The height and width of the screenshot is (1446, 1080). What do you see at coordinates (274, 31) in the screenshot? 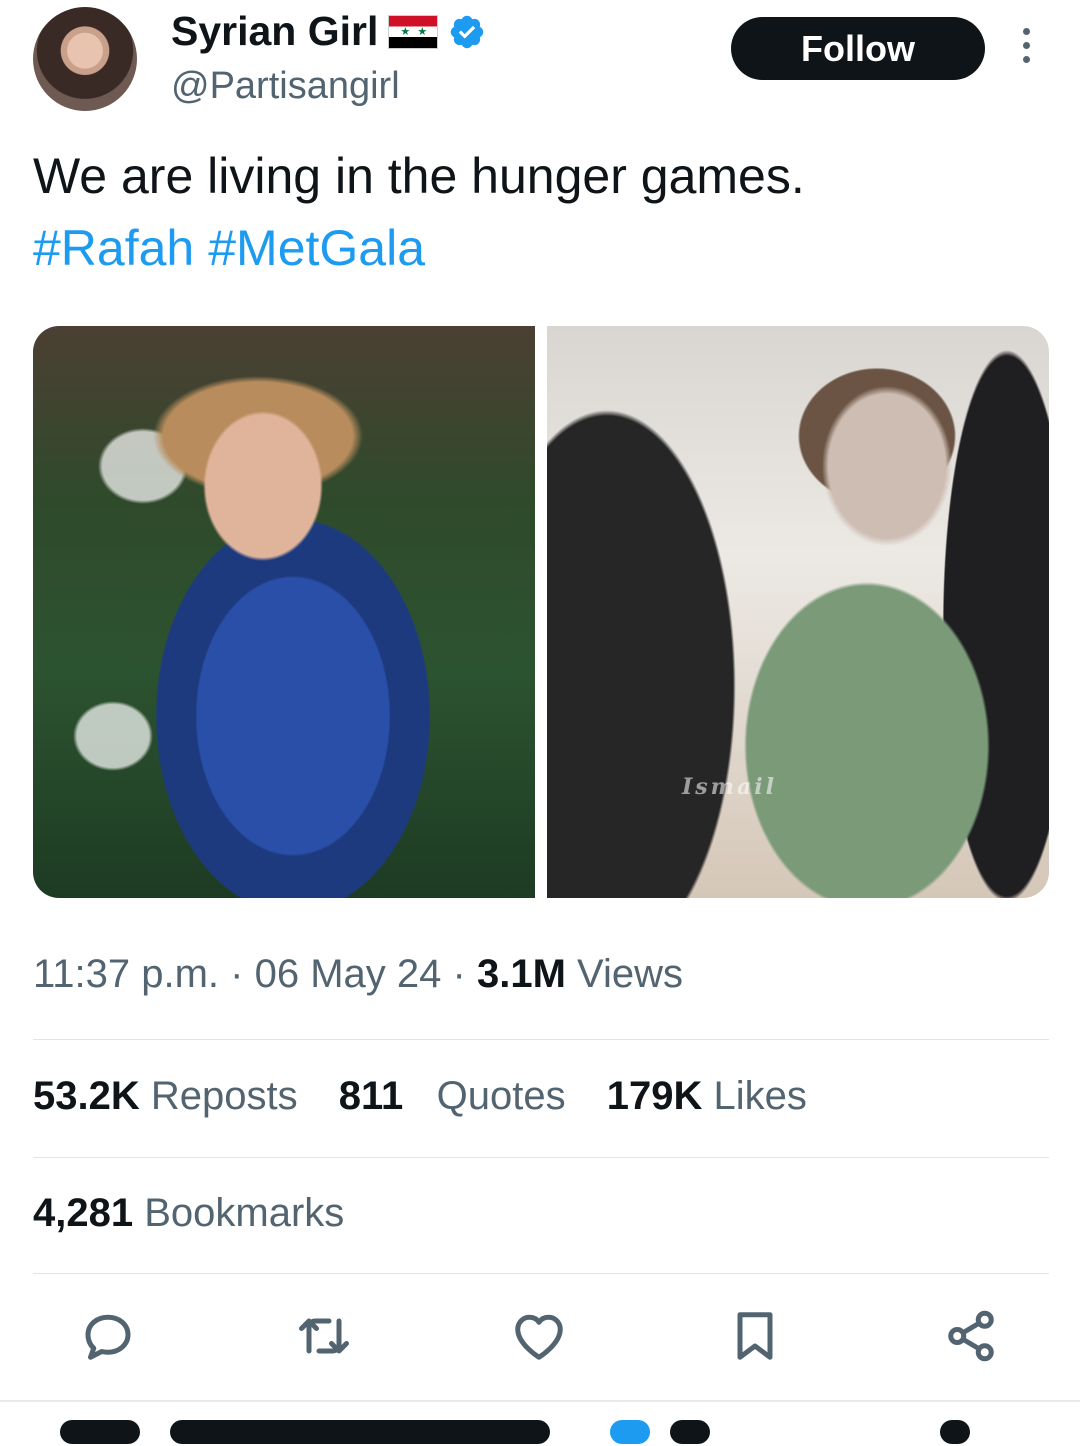
I see `author-display-name: Syrian Girl` at bounding box center [274, 31].